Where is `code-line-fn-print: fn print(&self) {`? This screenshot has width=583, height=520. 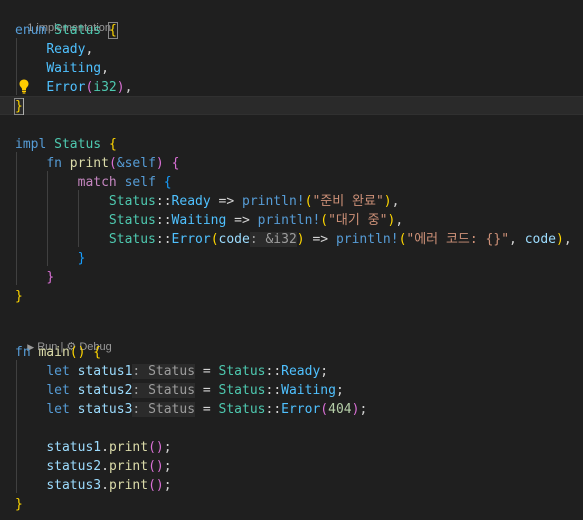
code-line-fn-print: fn print(&self) { is located at coordinates (291, 163).